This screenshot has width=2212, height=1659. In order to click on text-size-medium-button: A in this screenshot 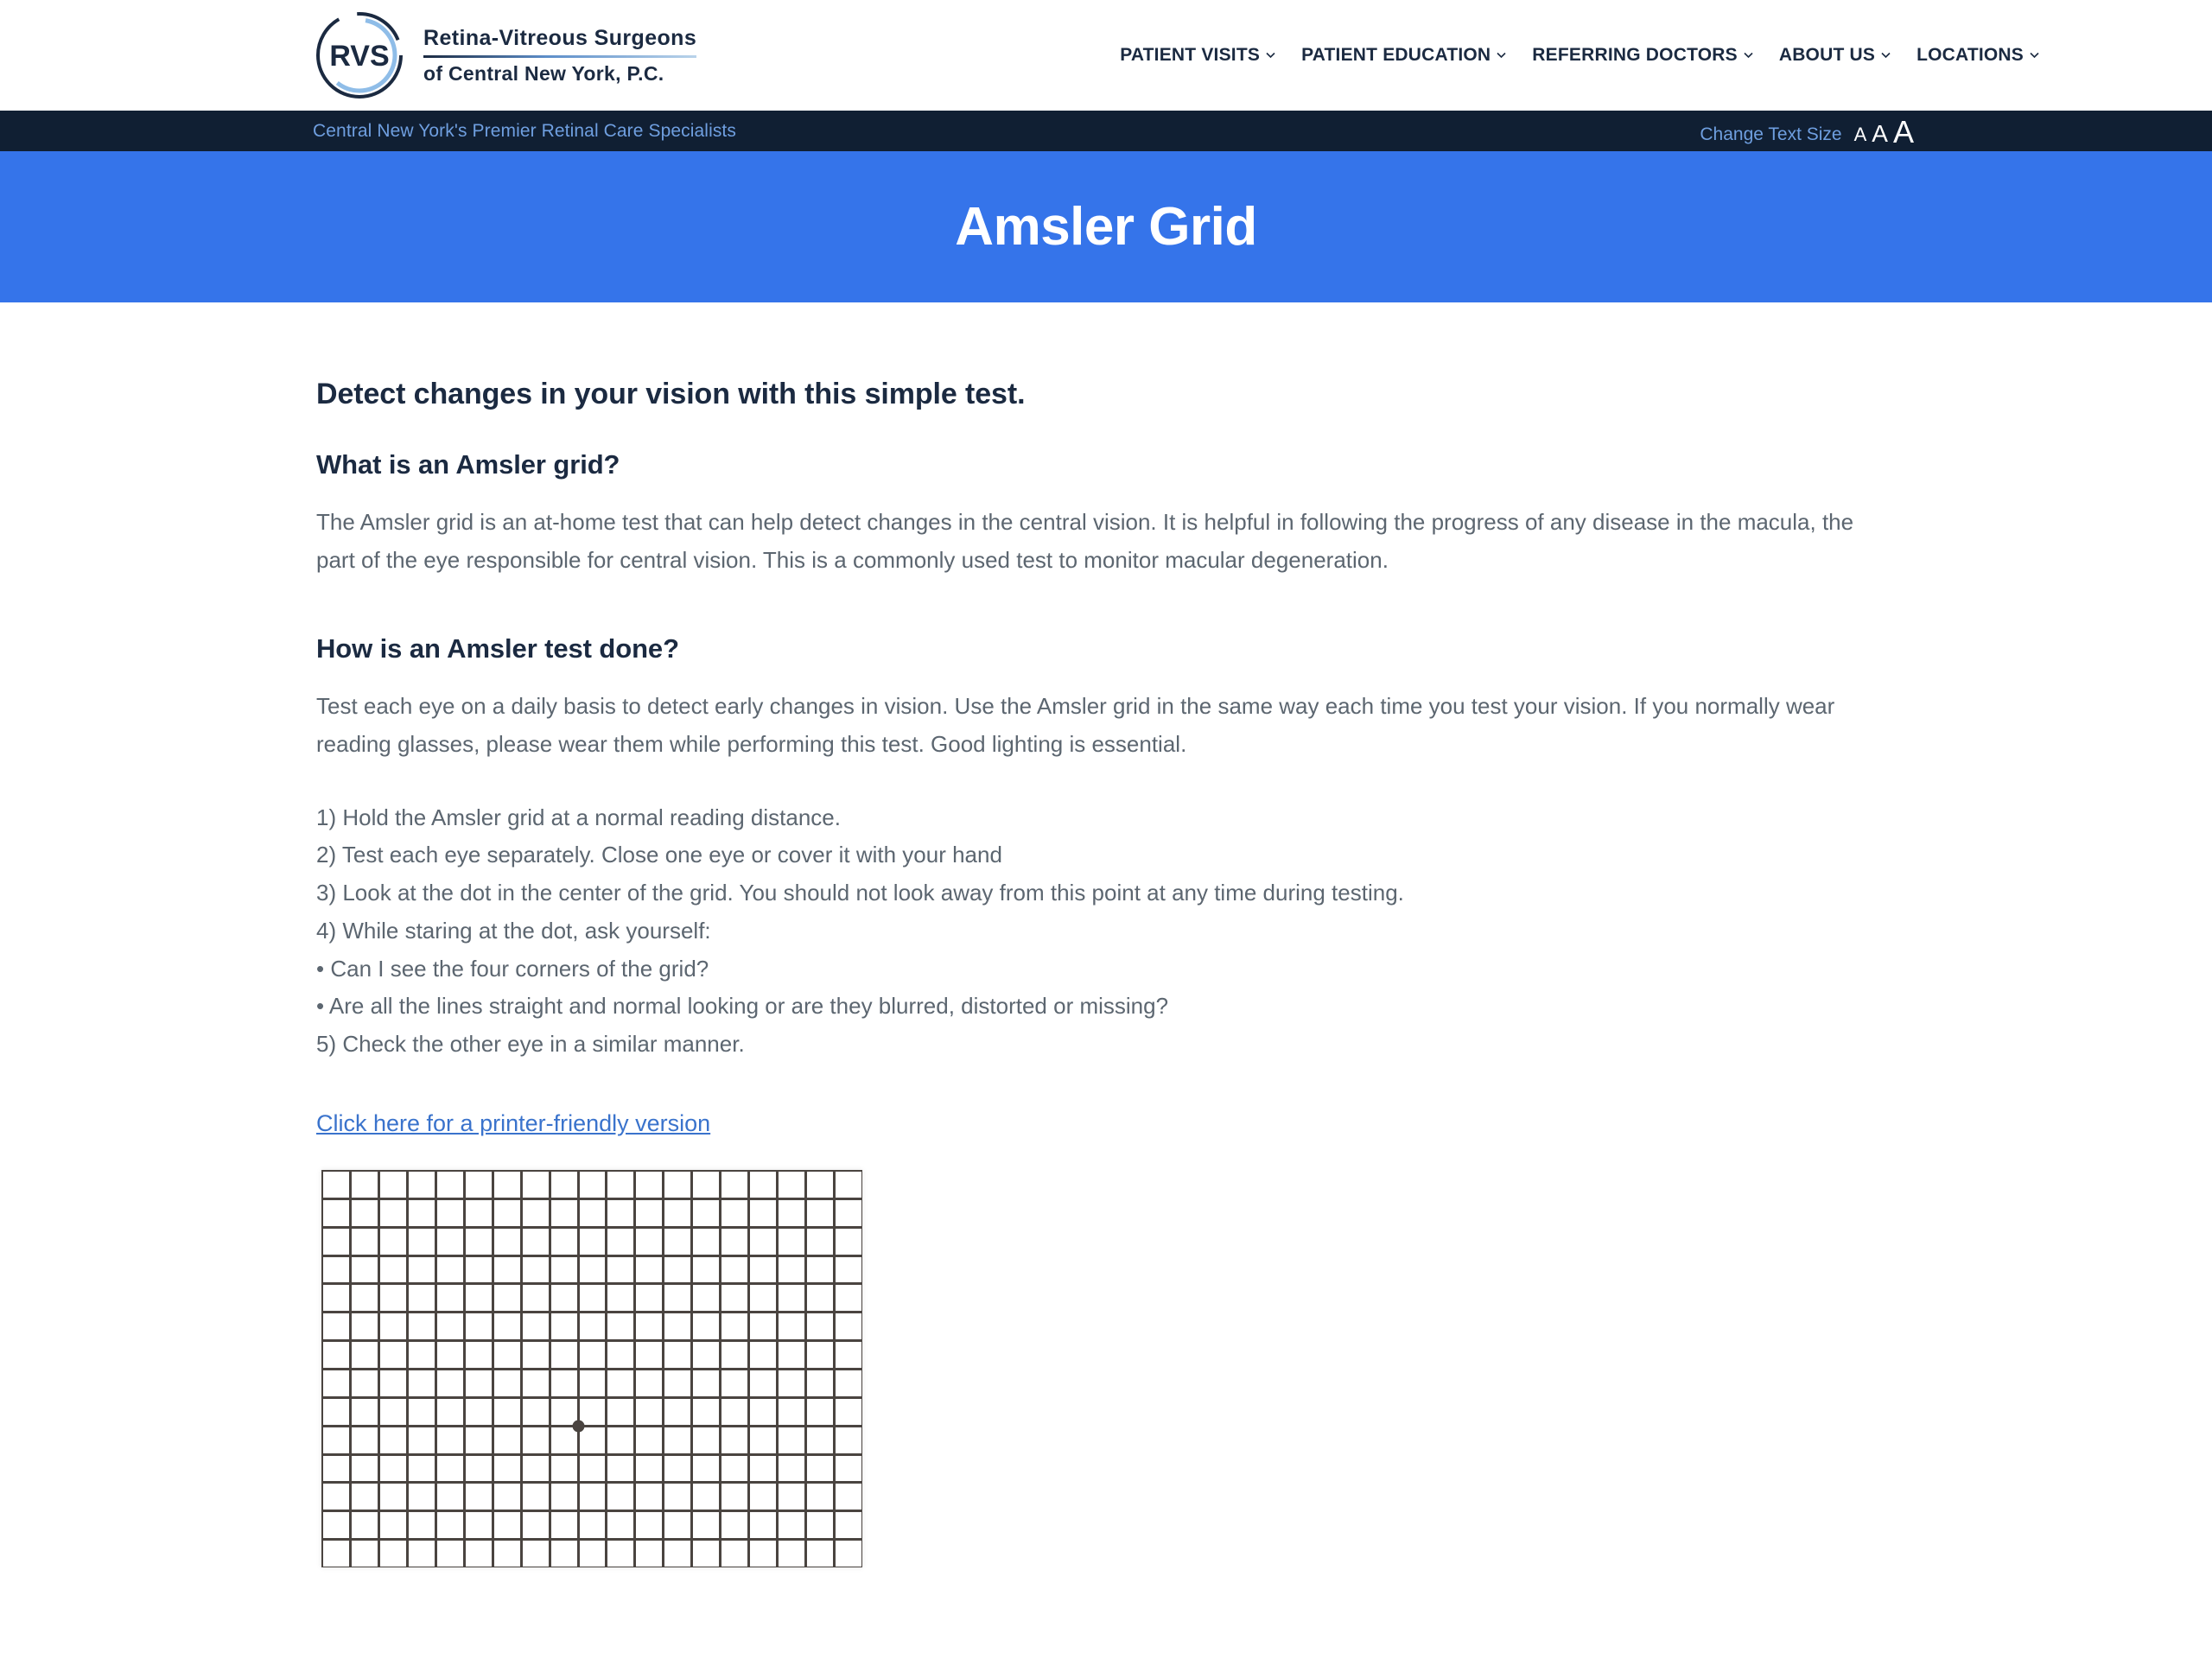, I will do `click(1880, 135)`.